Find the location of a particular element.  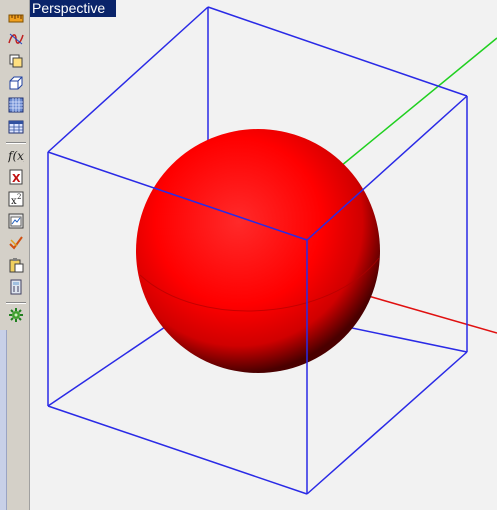

check-scribble-icon is located at coordinates (16, 243).